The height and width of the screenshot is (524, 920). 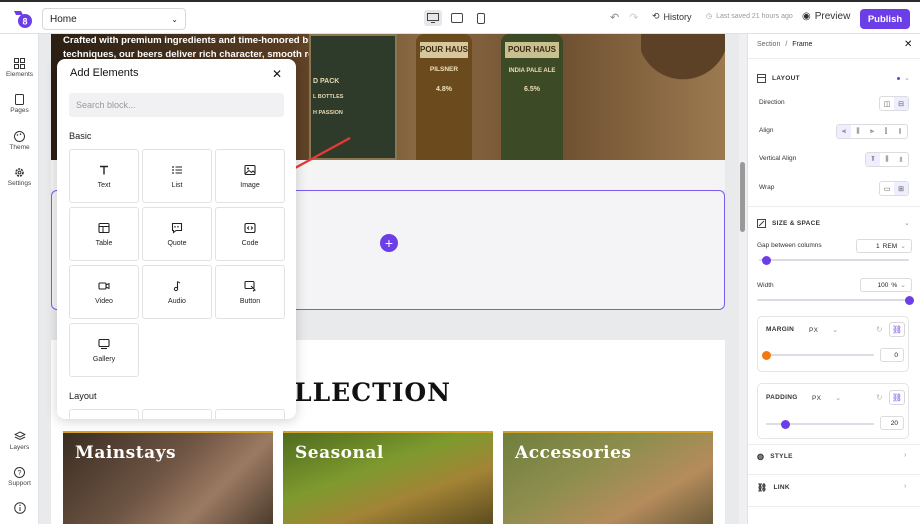 What do you see at coordinates (608, 477) in the screenshot?
I see `card-accessories: Accessories` at bounding box center [608, 477].